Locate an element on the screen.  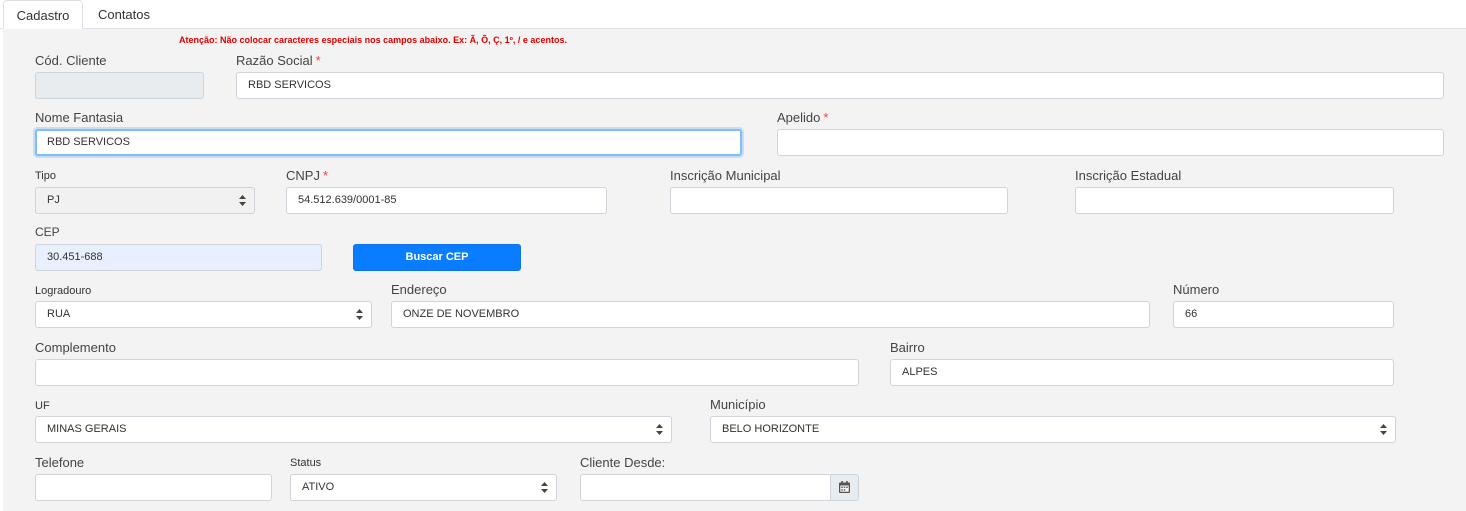
cnpj-input: 54.512.639/0001-85 is located at coordinates (446, 200).